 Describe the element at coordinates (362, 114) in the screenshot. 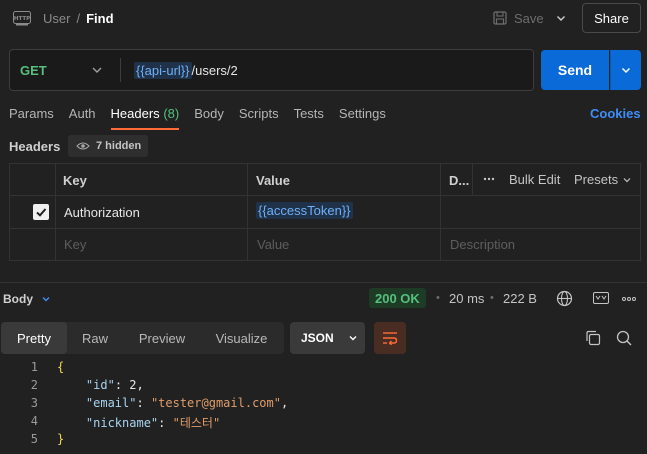

I see `tab-settings: Settings` at that location.